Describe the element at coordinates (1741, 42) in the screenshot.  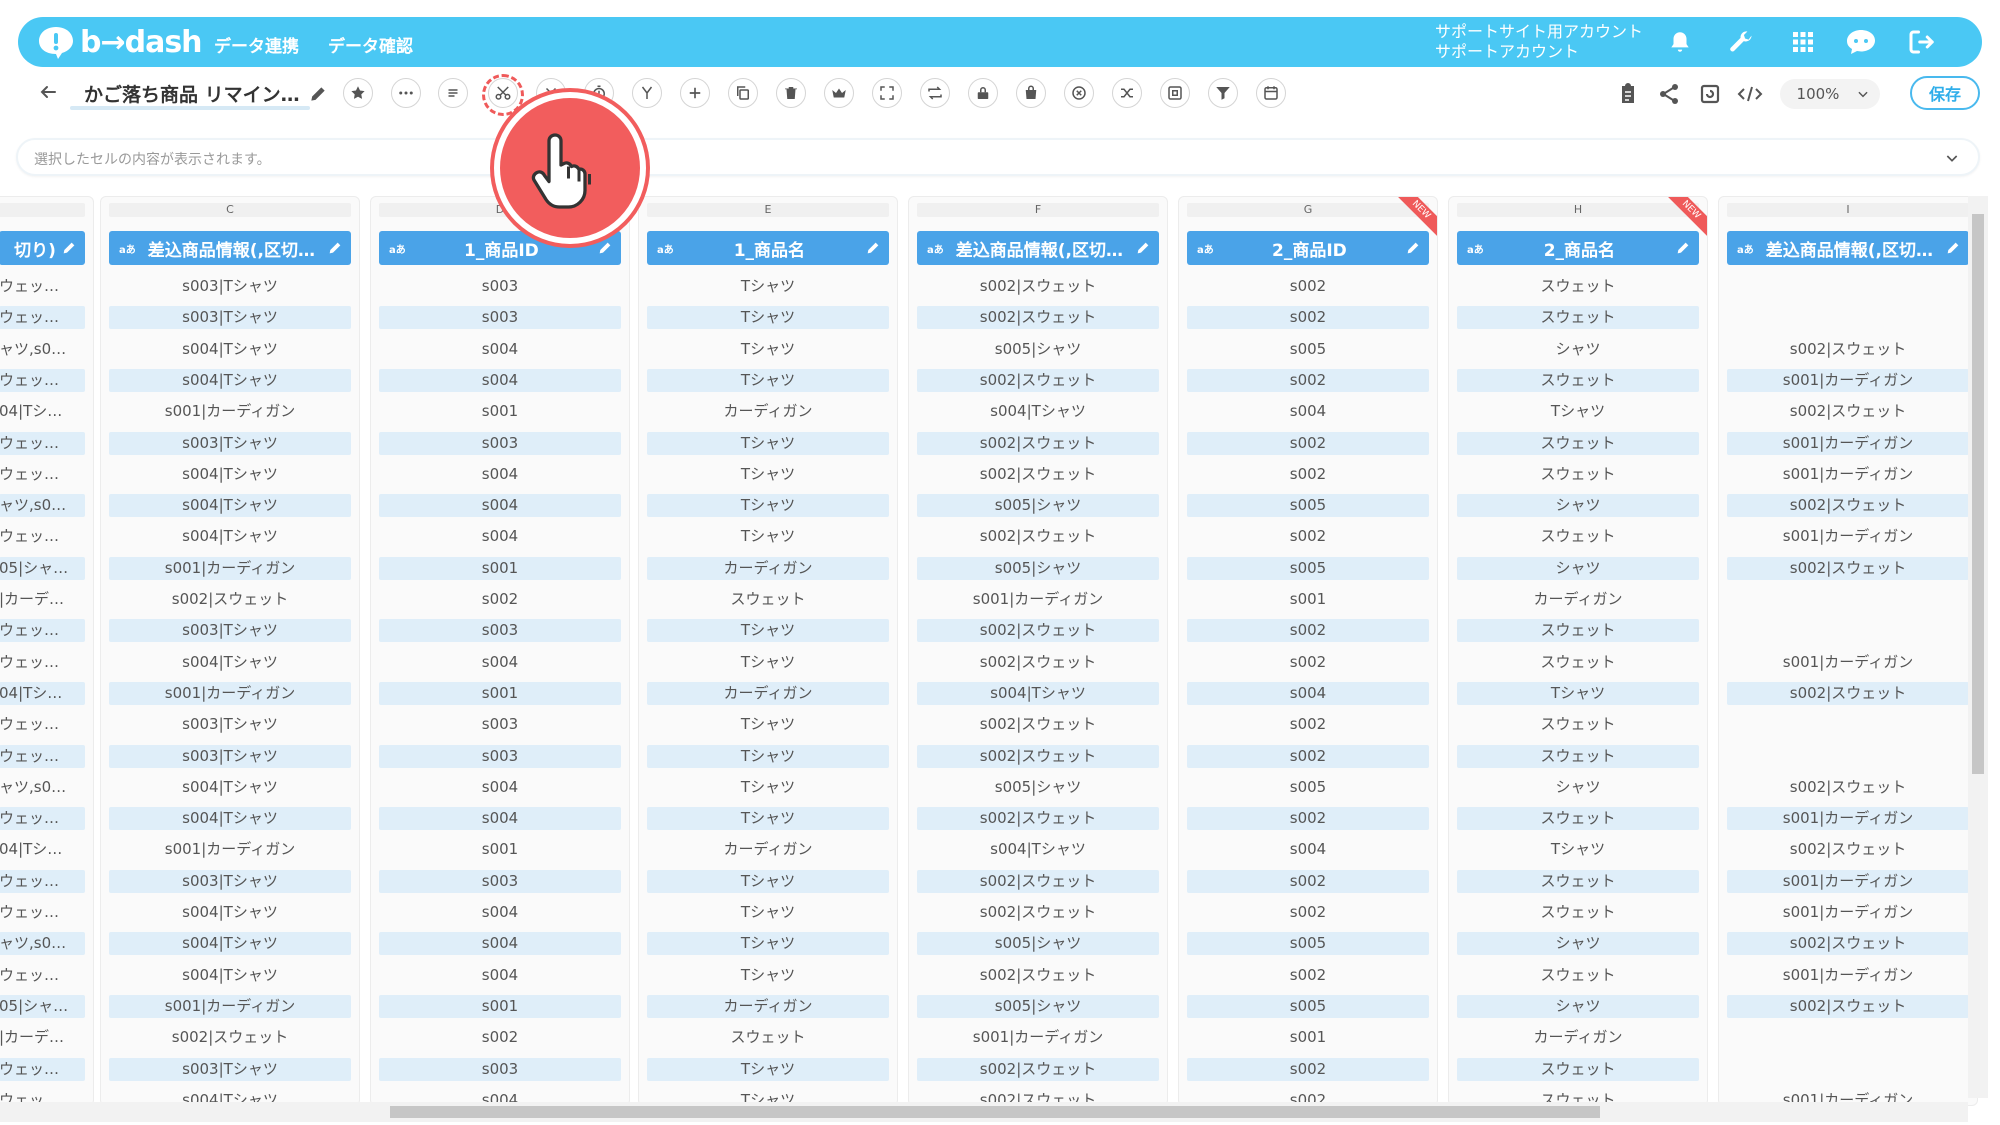
I see `wrench-icon` at that location.